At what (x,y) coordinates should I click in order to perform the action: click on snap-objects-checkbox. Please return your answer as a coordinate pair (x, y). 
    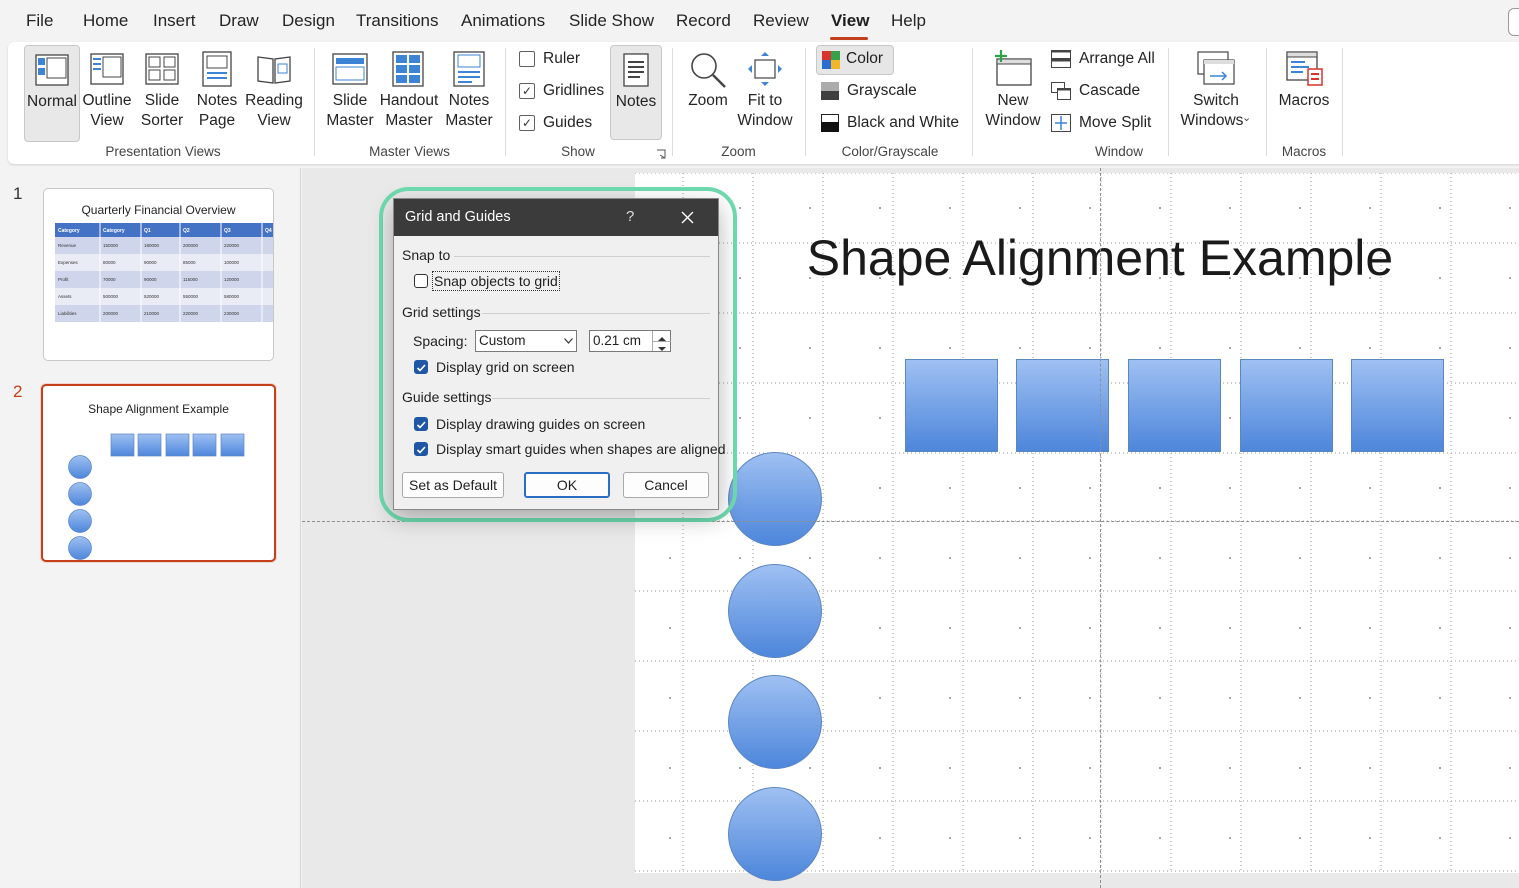
    Looking at the image, I should click on (421, 281).